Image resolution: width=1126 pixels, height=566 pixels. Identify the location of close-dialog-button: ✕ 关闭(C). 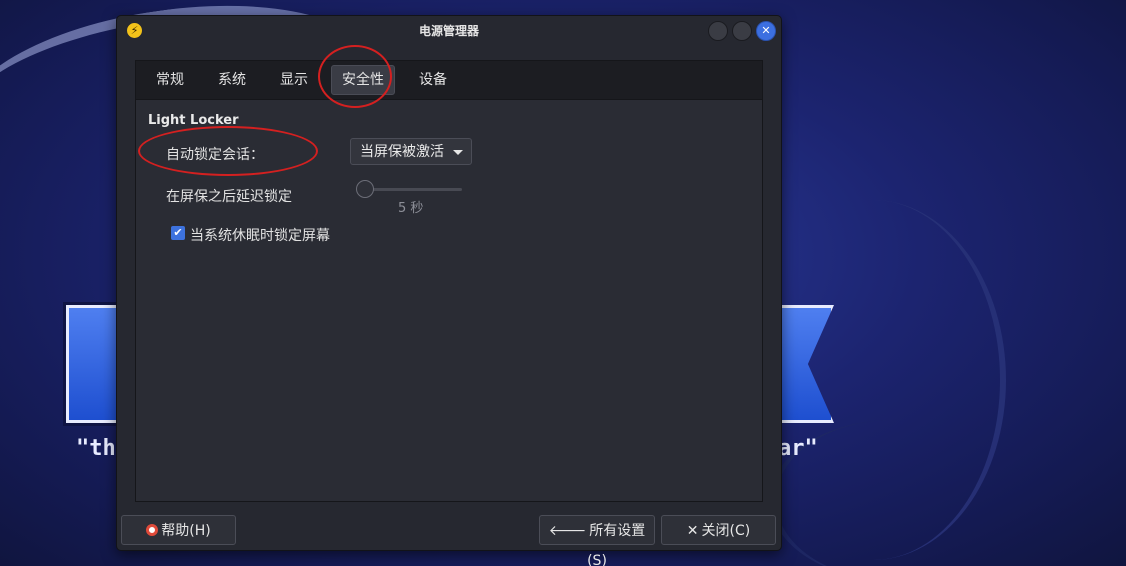
(718, 530).